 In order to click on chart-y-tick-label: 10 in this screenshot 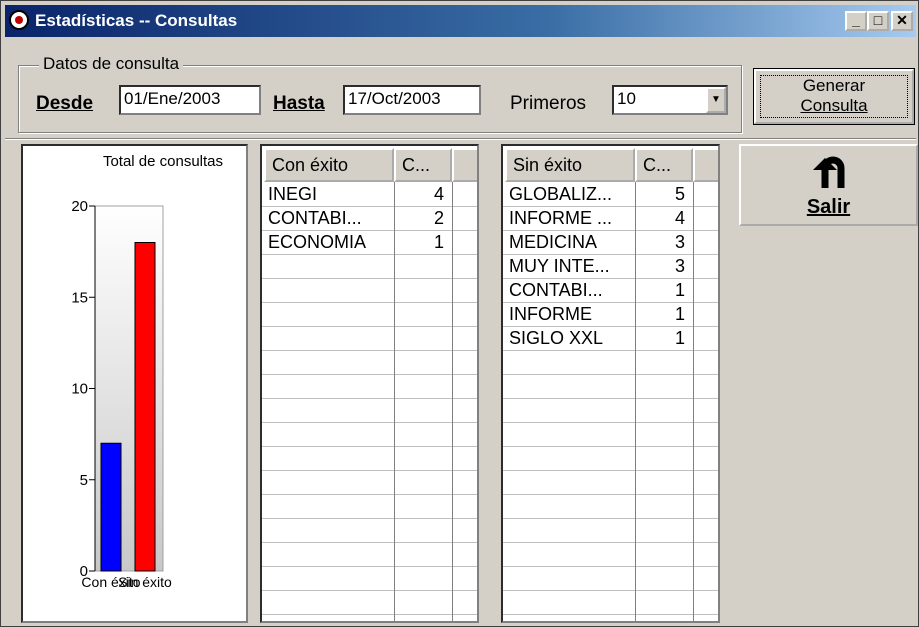, I will do `click(79, 389)`.